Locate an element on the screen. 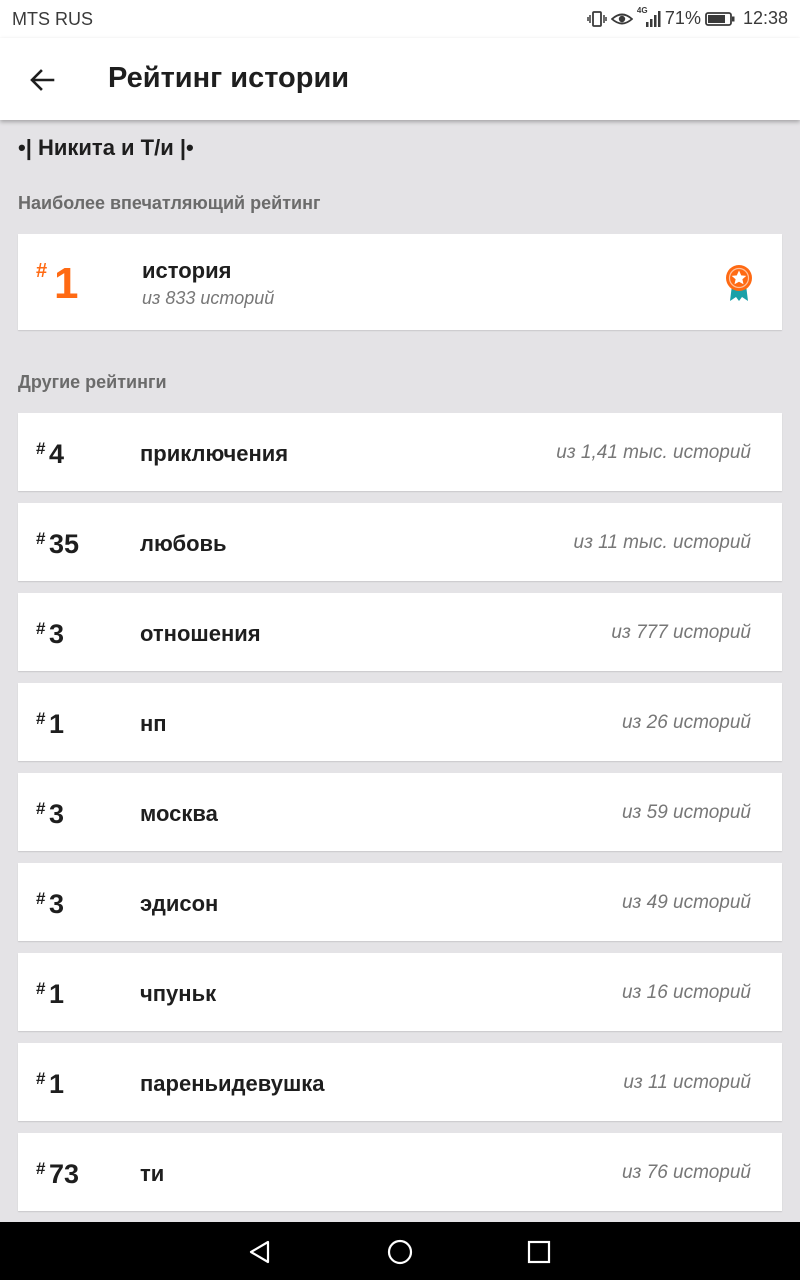  nav-back-button is located at coordinates (260, 1252).